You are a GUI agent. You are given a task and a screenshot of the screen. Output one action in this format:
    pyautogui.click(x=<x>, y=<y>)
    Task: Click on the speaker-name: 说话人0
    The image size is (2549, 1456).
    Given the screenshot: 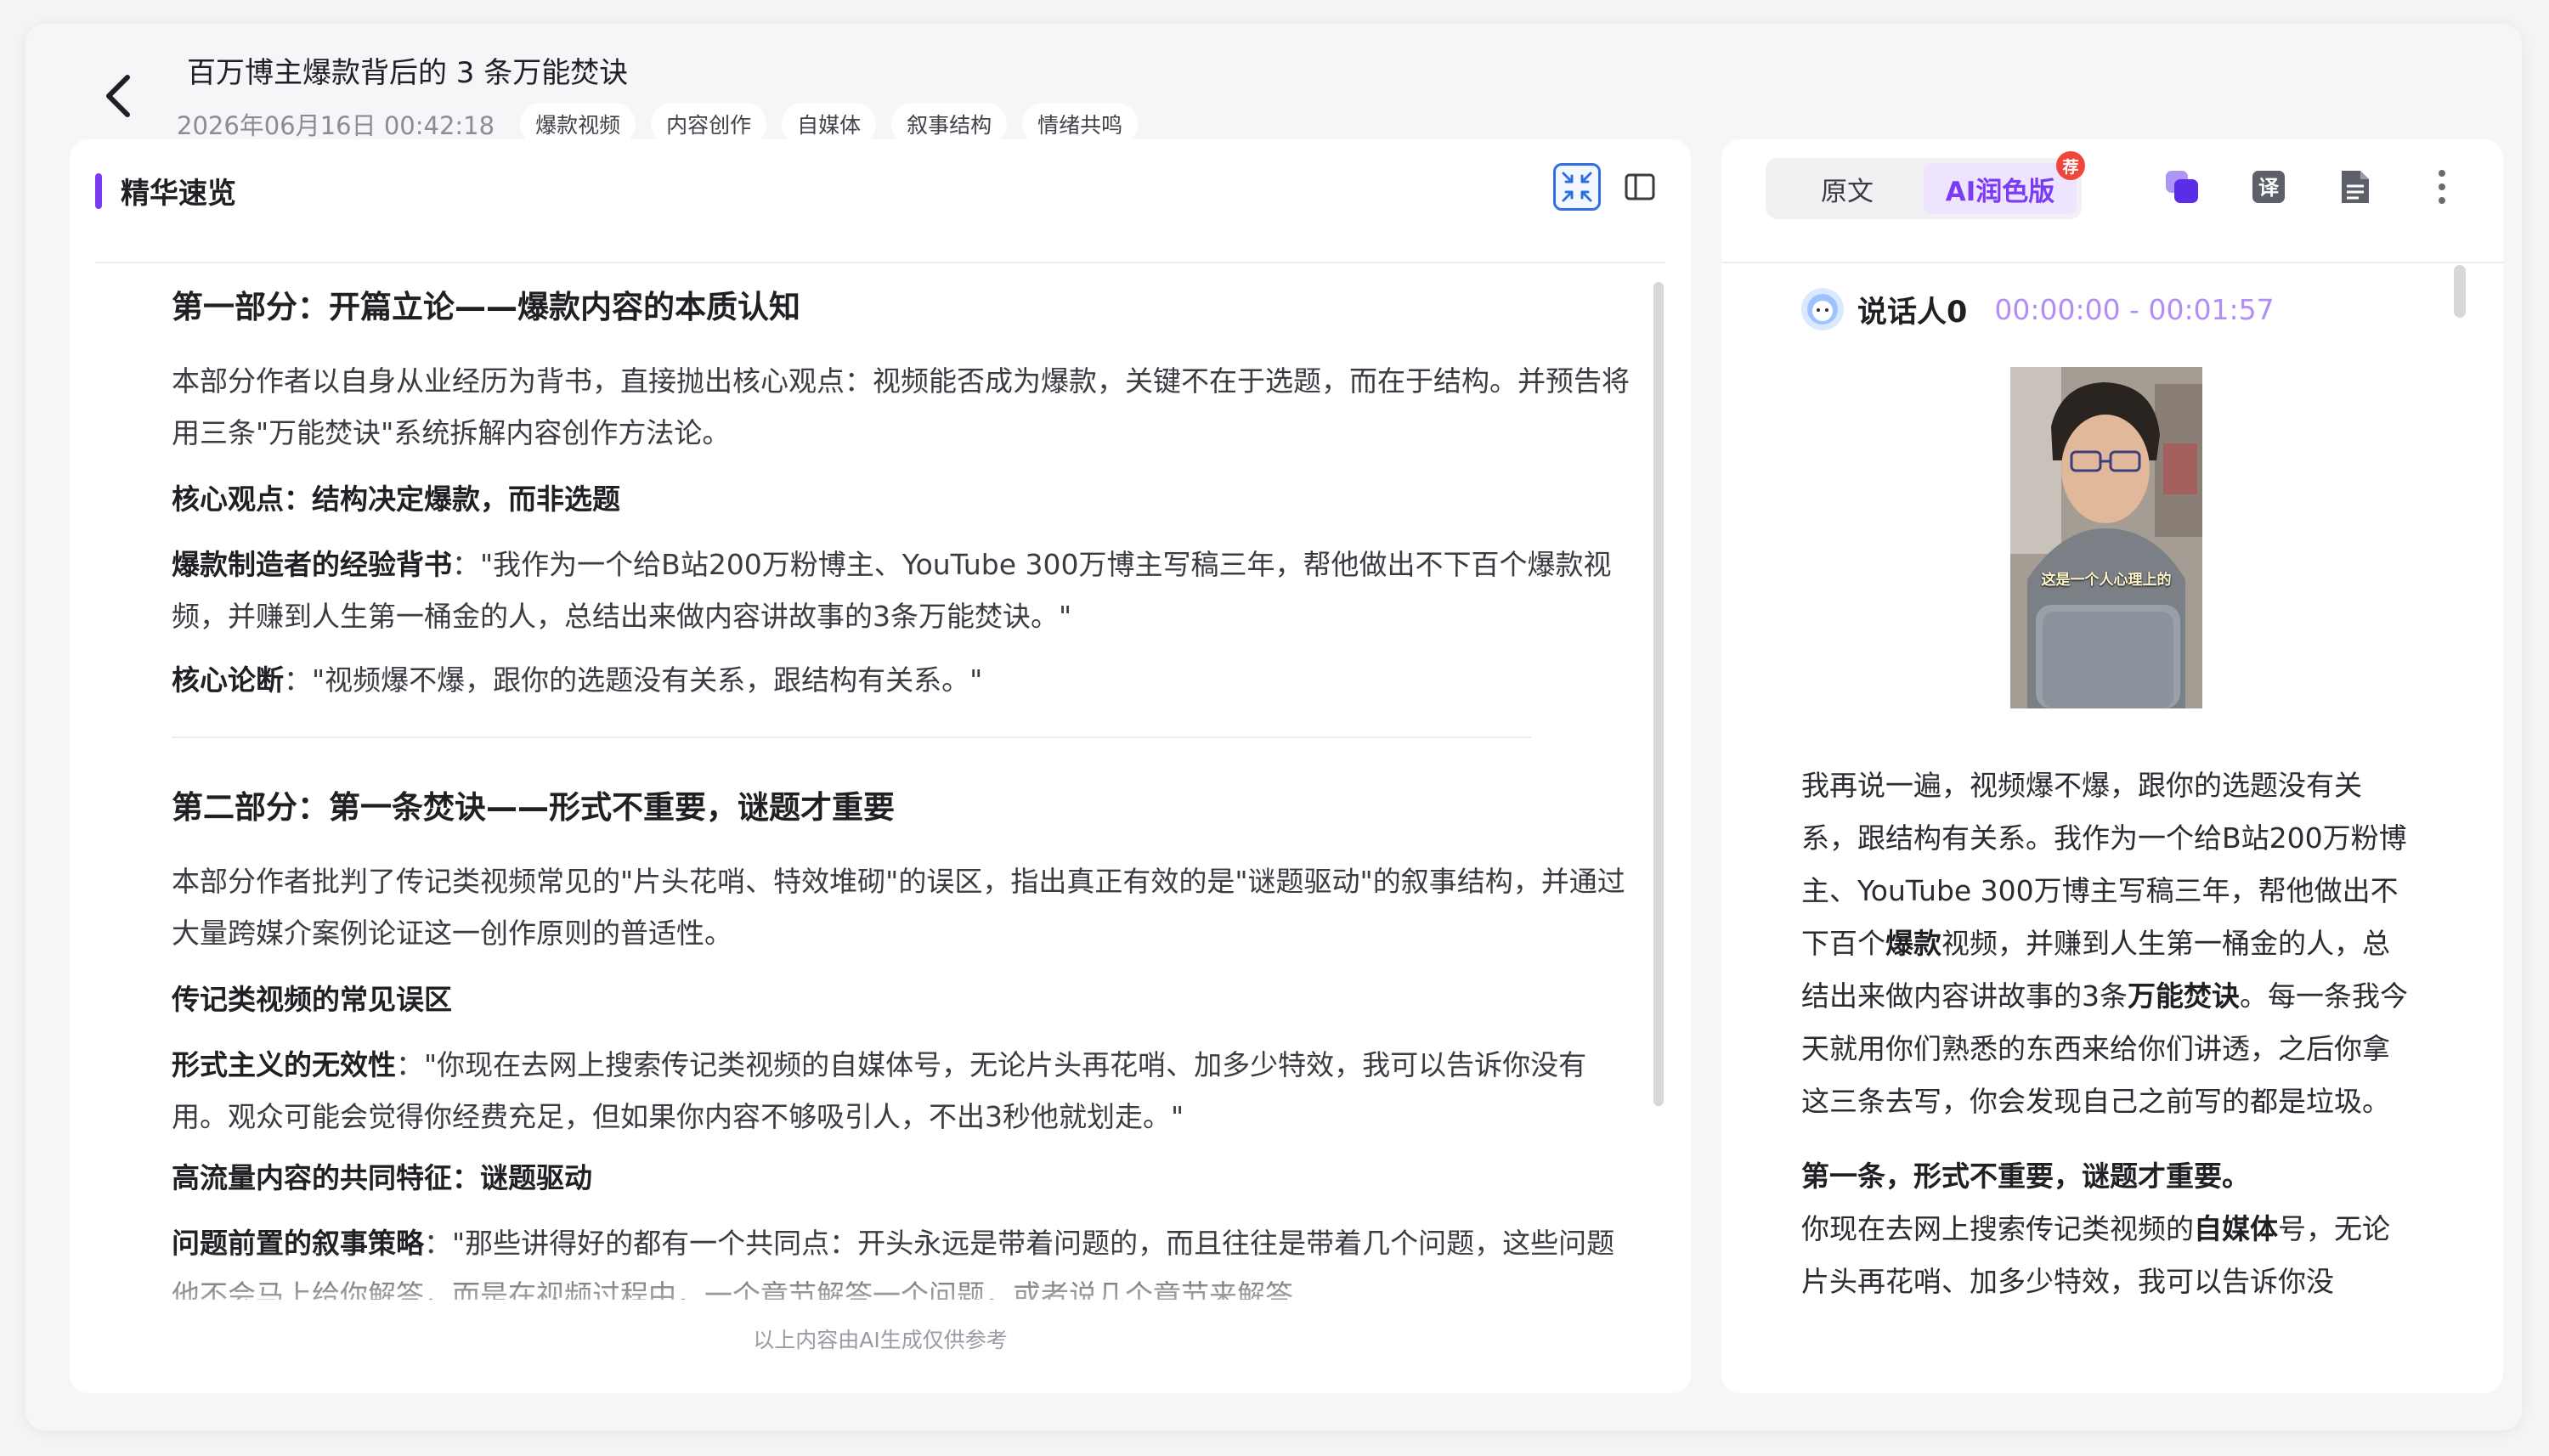 What is the action you would take?
    pyautogui.click(x=1912, y=313)
    